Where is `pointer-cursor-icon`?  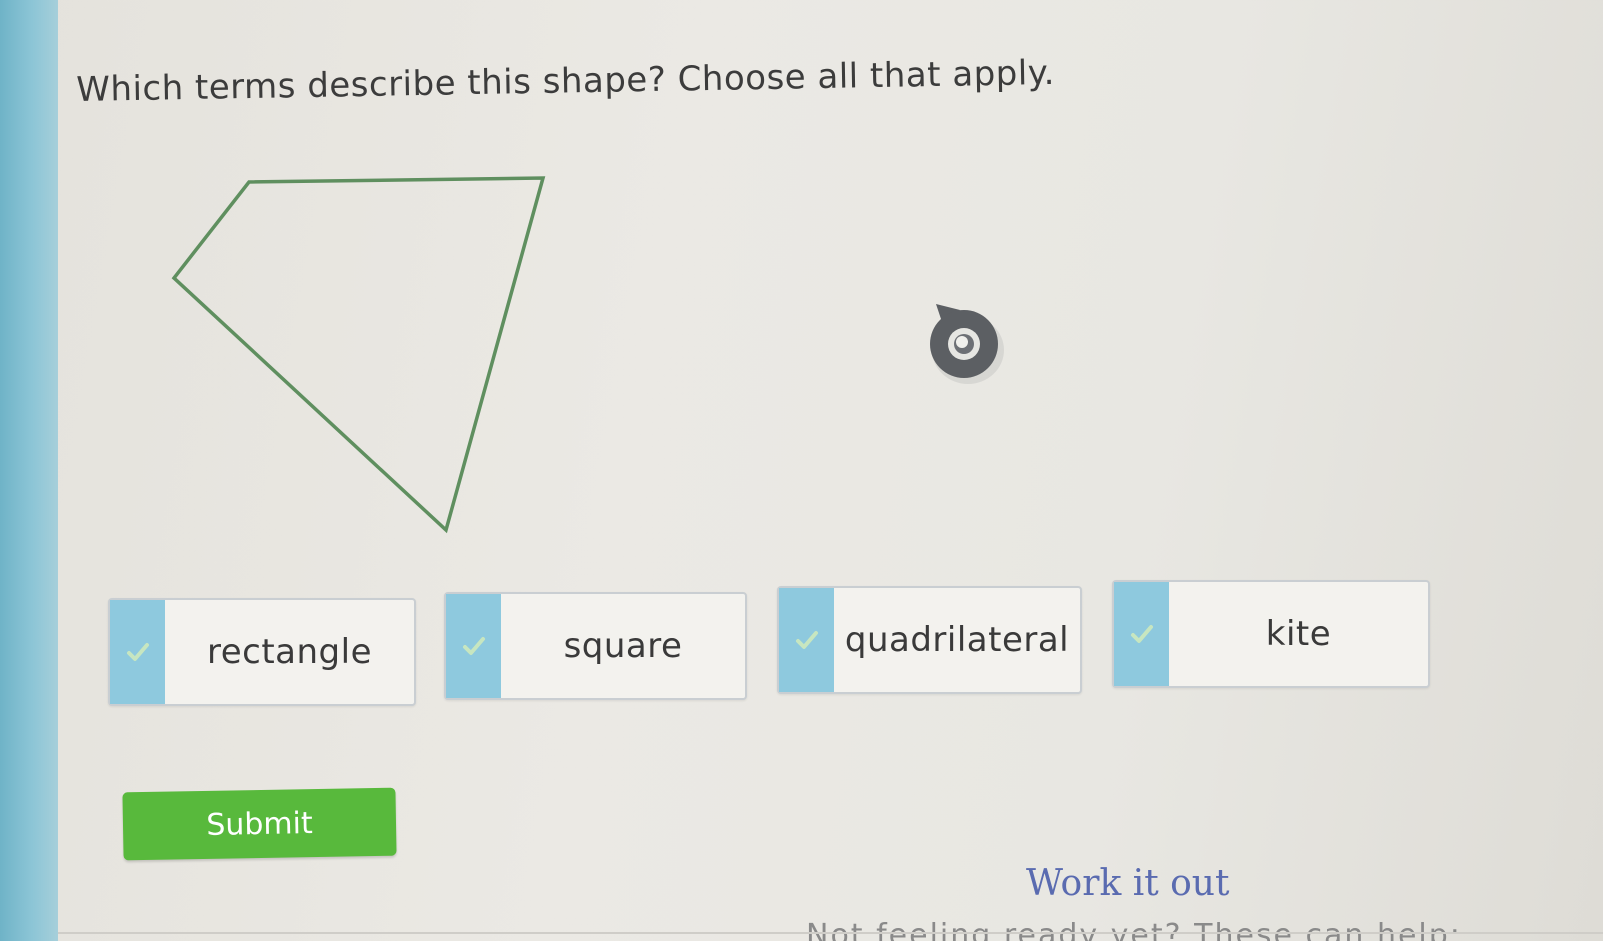
pointer-cursor-icon is located at coordinates (967, 344).